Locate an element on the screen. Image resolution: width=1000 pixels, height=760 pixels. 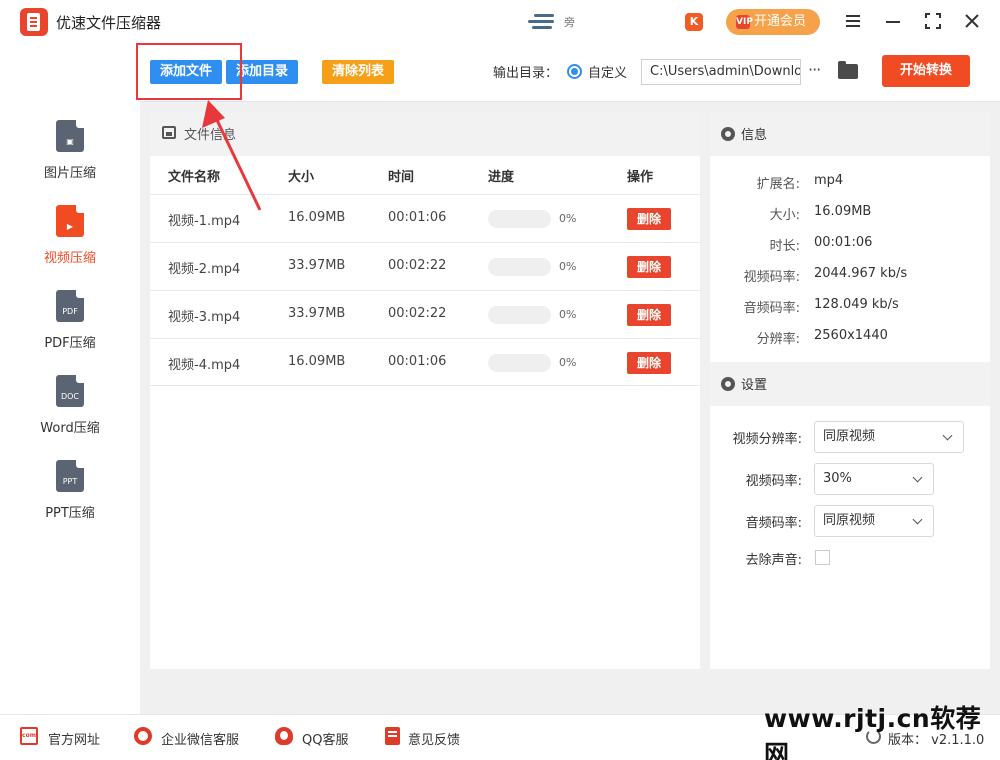
k-badge-icon: K is located at coordinates (694, 22).